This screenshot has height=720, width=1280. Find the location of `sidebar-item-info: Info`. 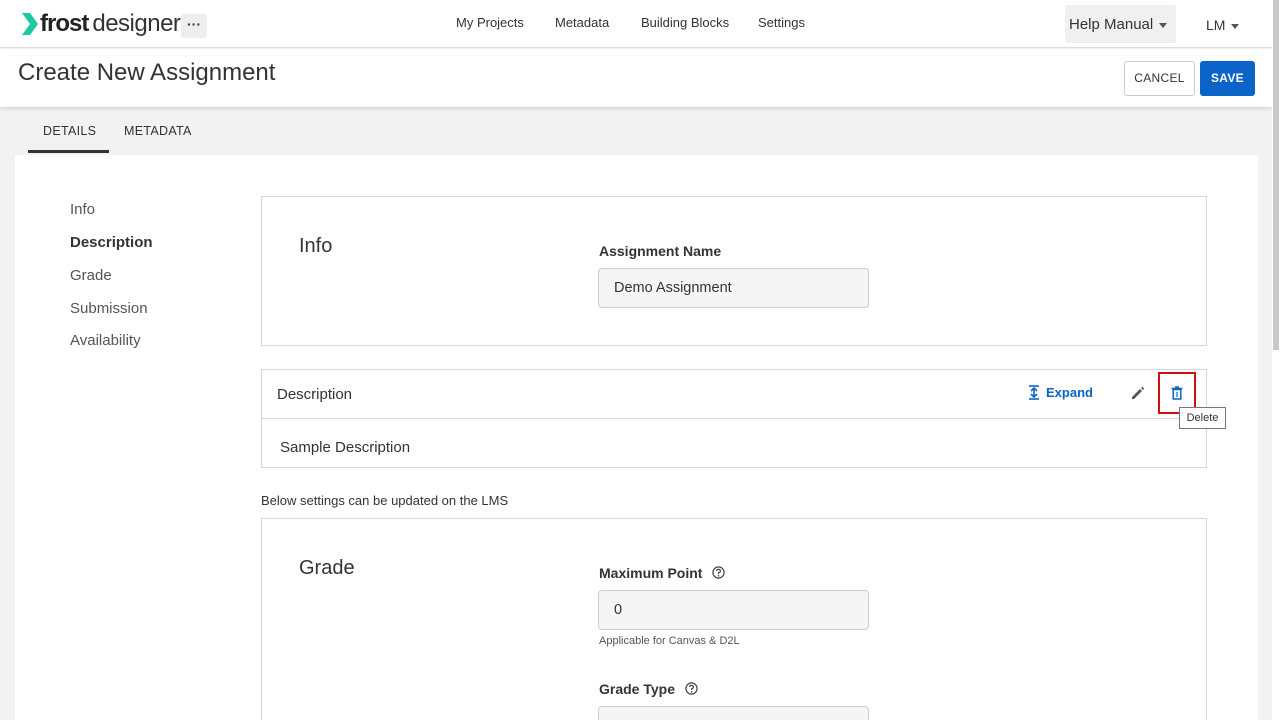

sidebar-item-info: Info is located at coordinates (82, 209).